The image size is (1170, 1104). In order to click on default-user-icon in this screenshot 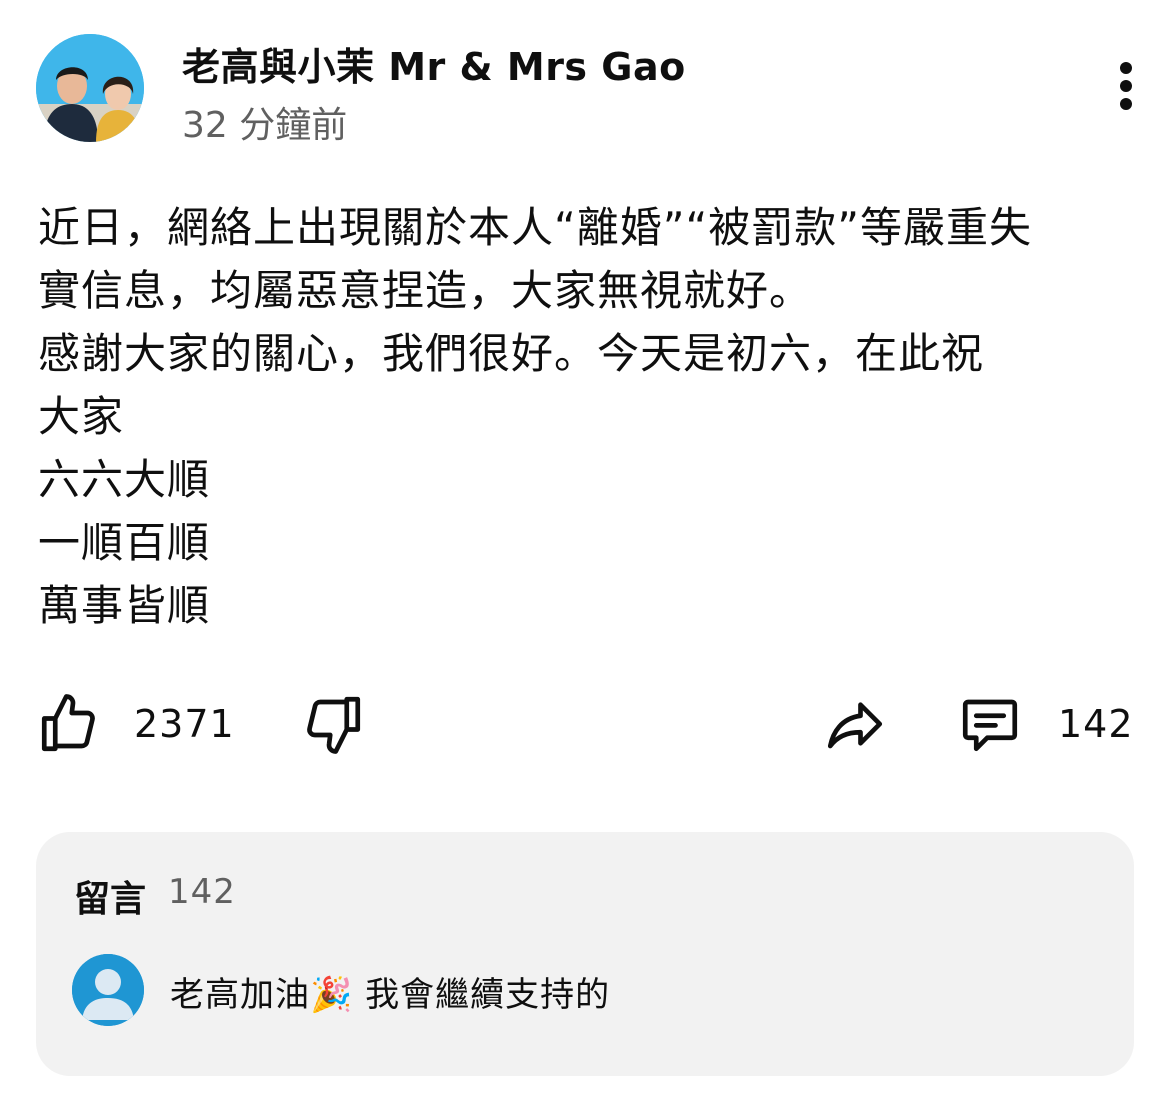, I will do `click(108, 990)`.